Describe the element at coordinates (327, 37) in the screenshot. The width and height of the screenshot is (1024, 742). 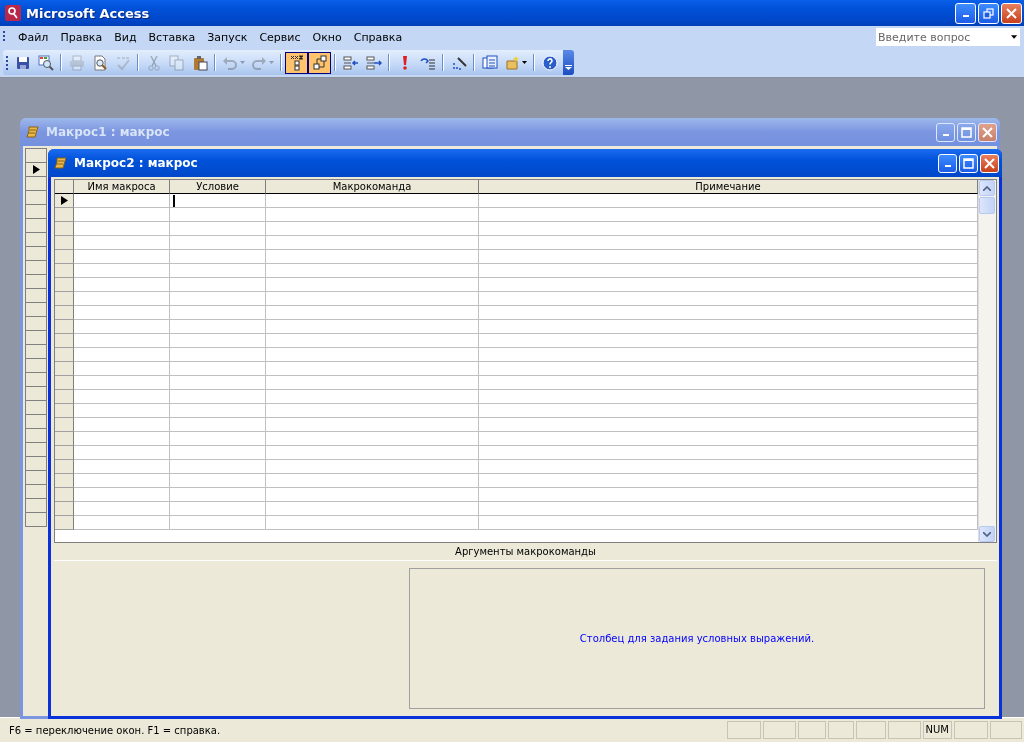
I see `menu-item: Окно` at that location.